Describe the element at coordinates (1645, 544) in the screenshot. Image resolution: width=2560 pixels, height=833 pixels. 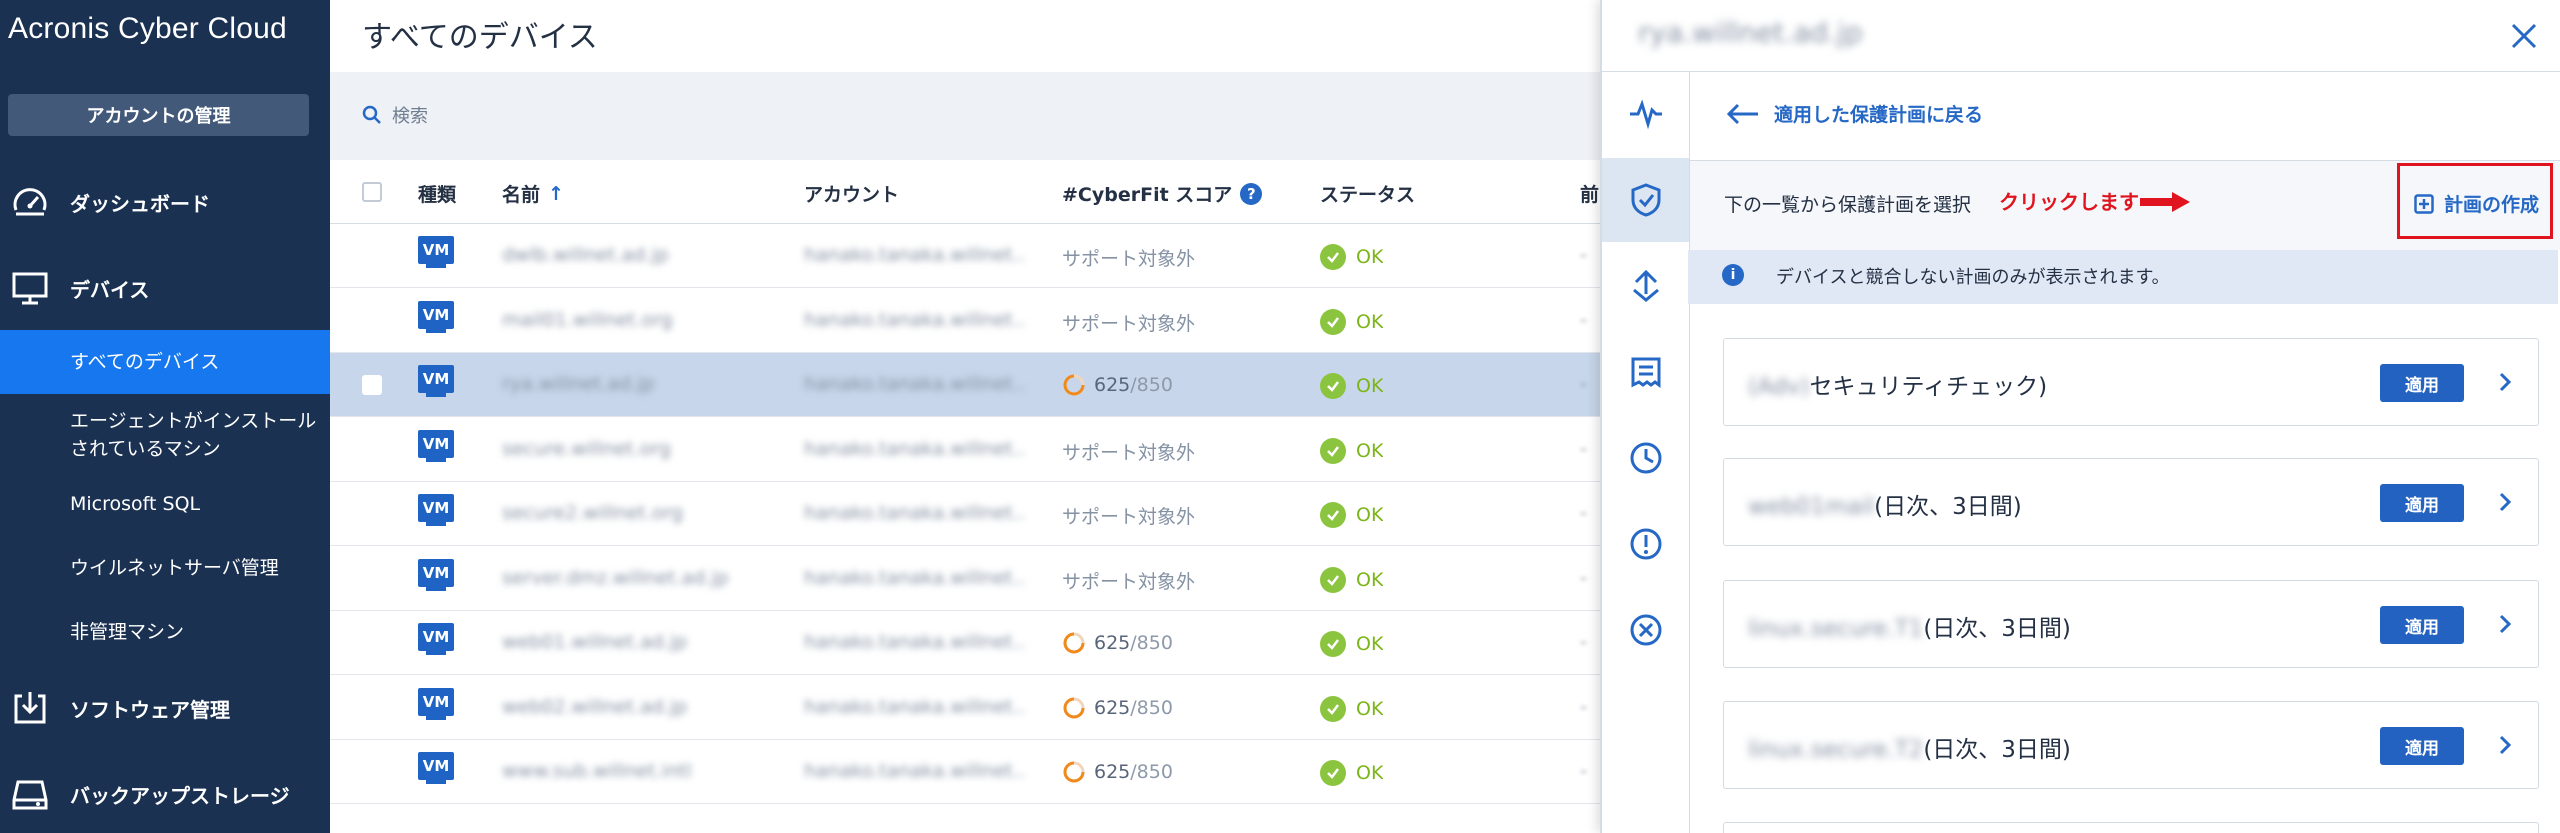
I see `alert-icon` at that location.